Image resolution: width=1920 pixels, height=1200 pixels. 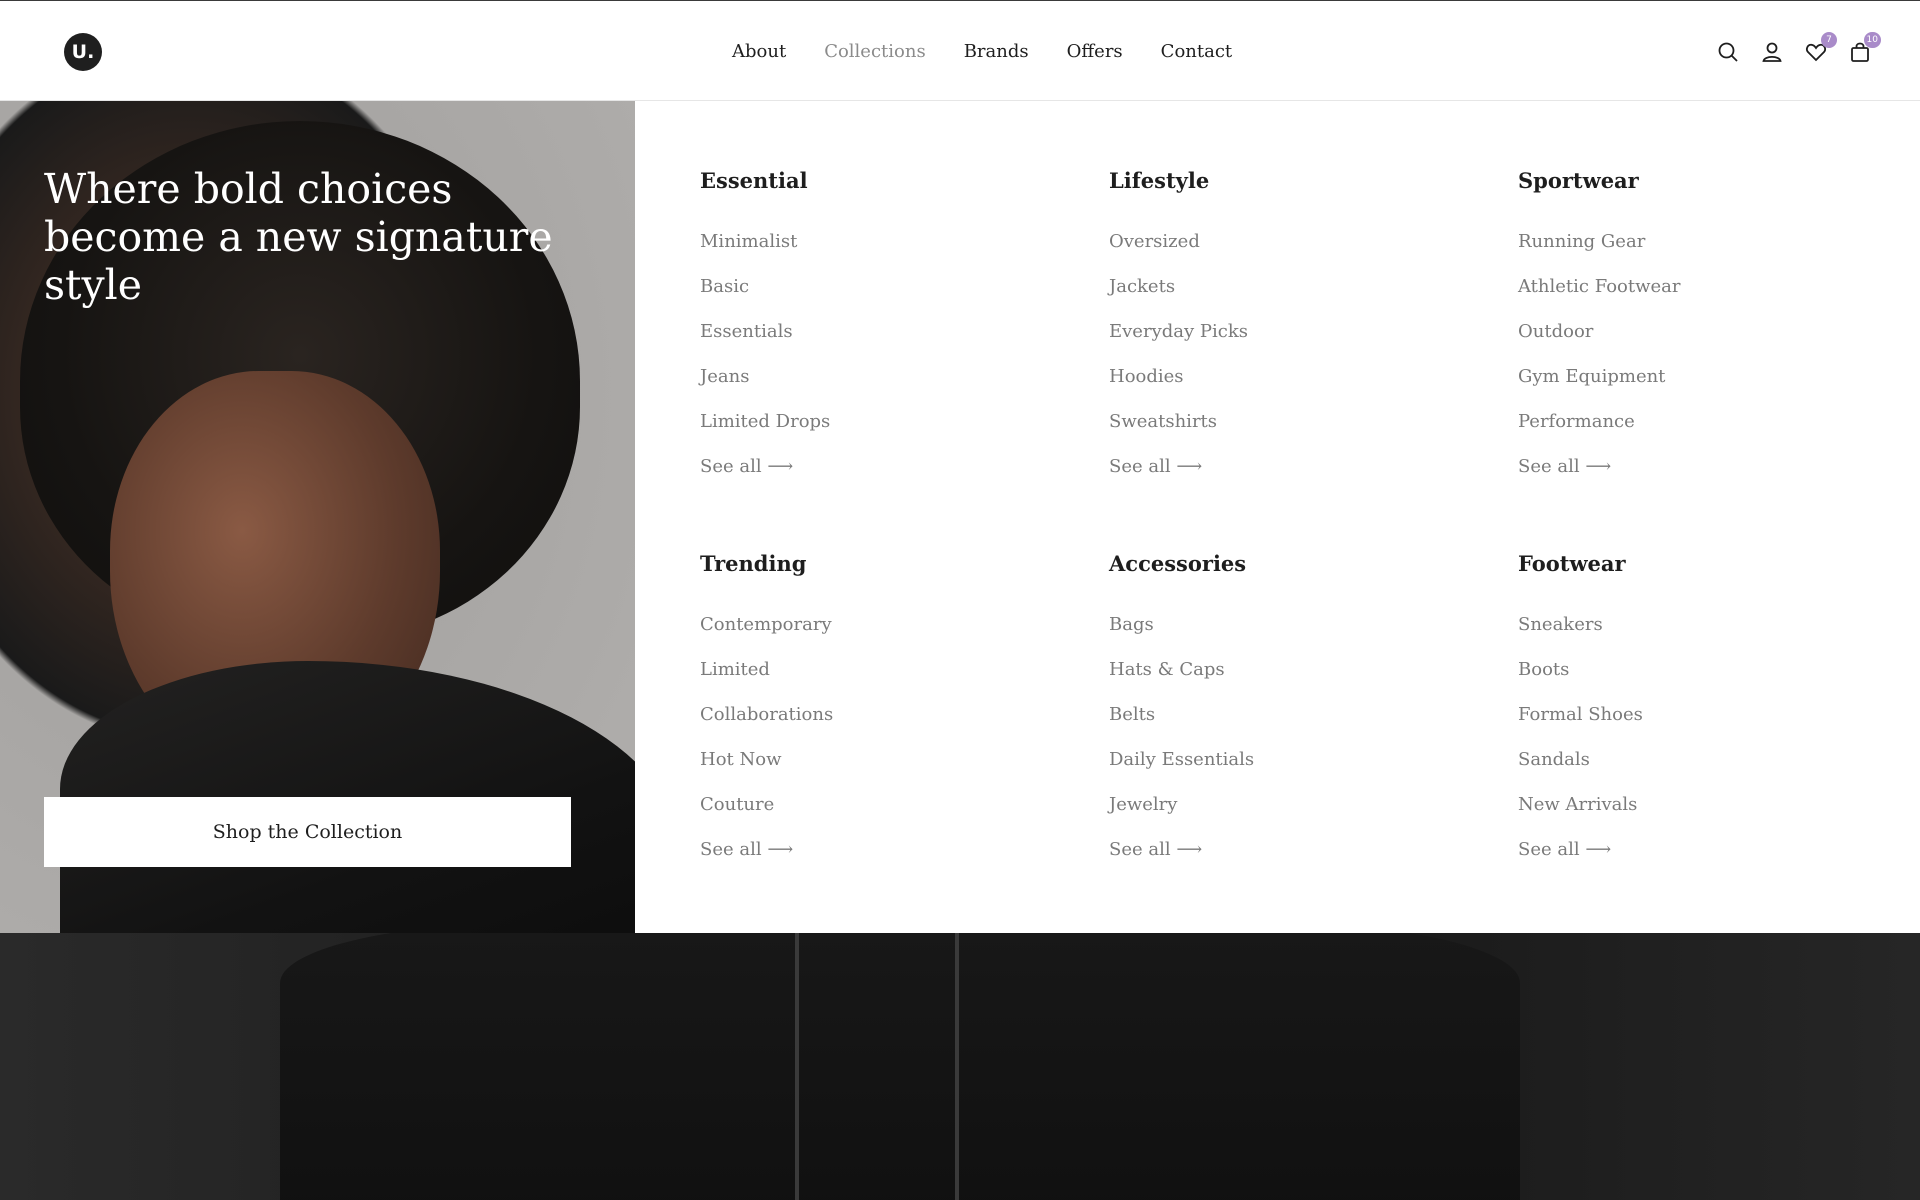 What do you see at coordinates (996, 52) in the screenshot?
I see `nav-brands: Brands` at bounding box center [996, 52].